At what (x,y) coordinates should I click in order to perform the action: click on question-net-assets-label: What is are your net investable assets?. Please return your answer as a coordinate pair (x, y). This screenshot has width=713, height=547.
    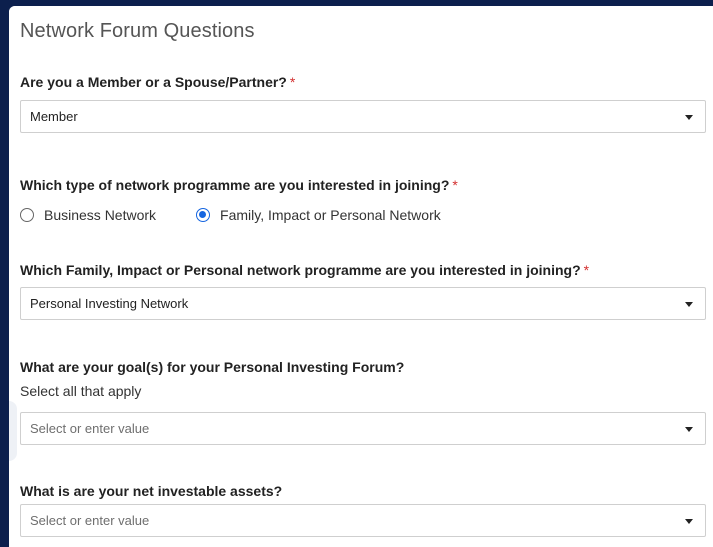
    Looking at the image, I should click on (151, 491).